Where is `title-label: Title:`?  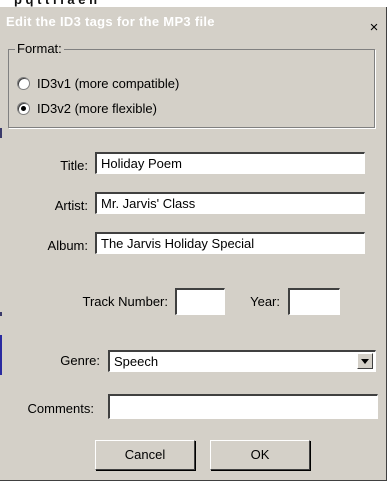 title-label: Title: is located at coordinates (74, 165).